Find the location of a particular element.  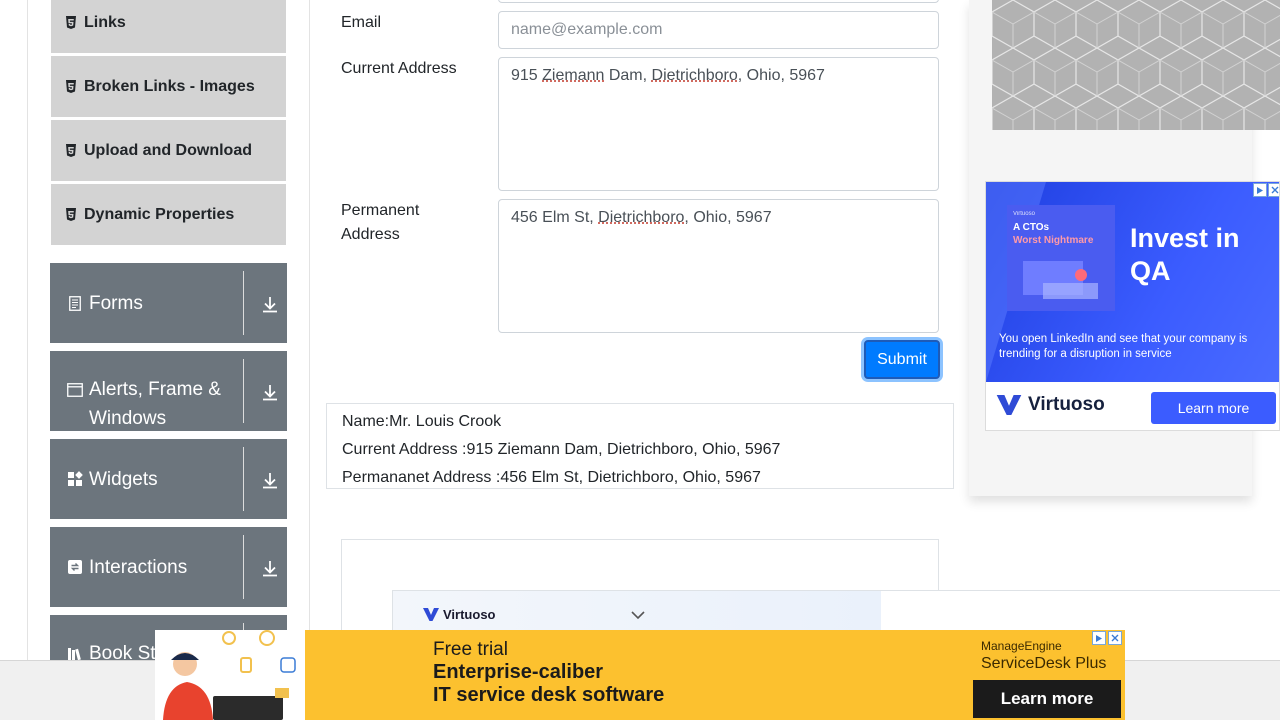

ad-card: Virtuoso A CTOs Worst Nightmare is located at coordinates (1061, 258).